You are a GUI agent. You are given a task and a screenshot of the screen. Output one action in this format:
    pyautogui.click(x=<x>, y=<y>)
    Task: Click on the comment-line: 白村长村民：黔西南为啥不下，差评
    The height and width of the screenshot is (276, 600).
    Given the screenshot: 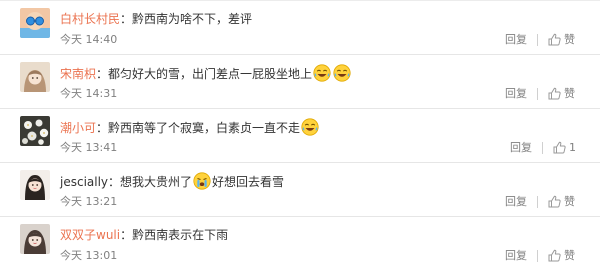 What is the action you would take?
    pyautogui.click(x=156, y=19)
    